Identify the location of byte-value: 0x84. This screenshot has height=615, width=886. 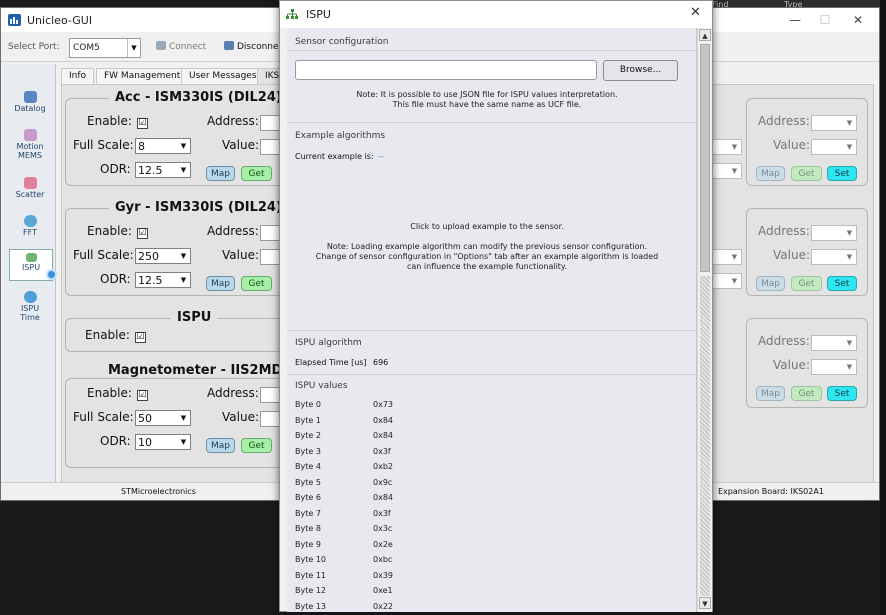
(383, 420).